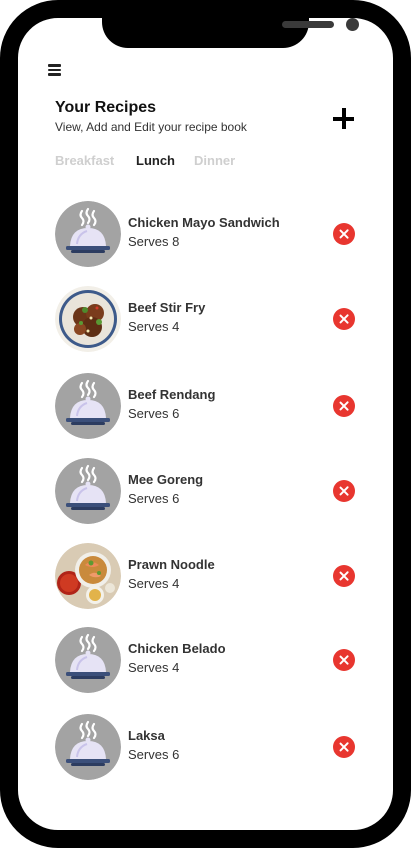 Image resolution: width=411 pixels, height=848 pixels. What do you see at coordinates (208, 319) in the screenshot?
I see `recipe-row: Beef Stir Fry Serves 4` at bounding box center [208, 319].